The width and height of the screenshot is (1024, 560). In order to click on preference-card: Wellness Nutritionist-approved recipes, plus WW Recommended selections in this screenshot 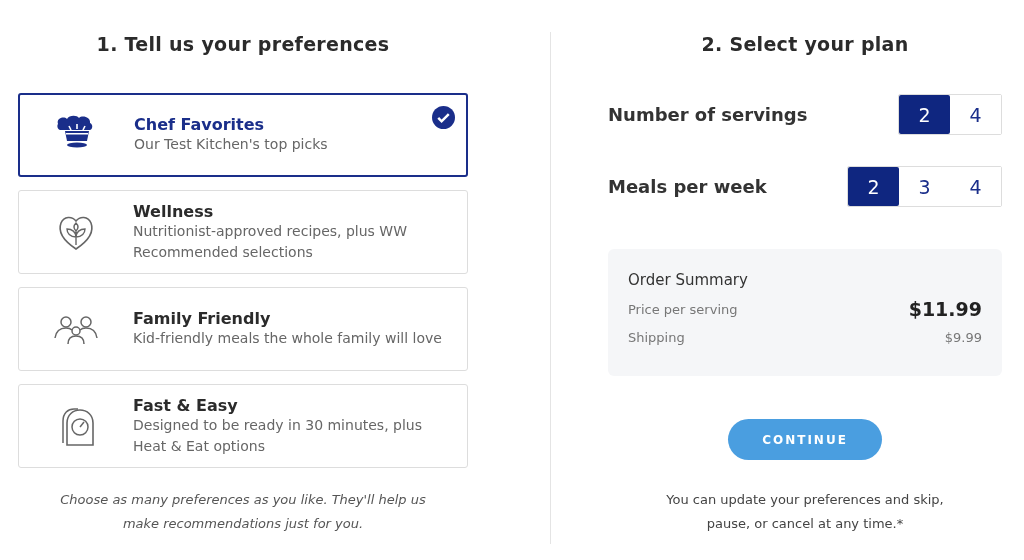, I will do `click(243, 232)`.